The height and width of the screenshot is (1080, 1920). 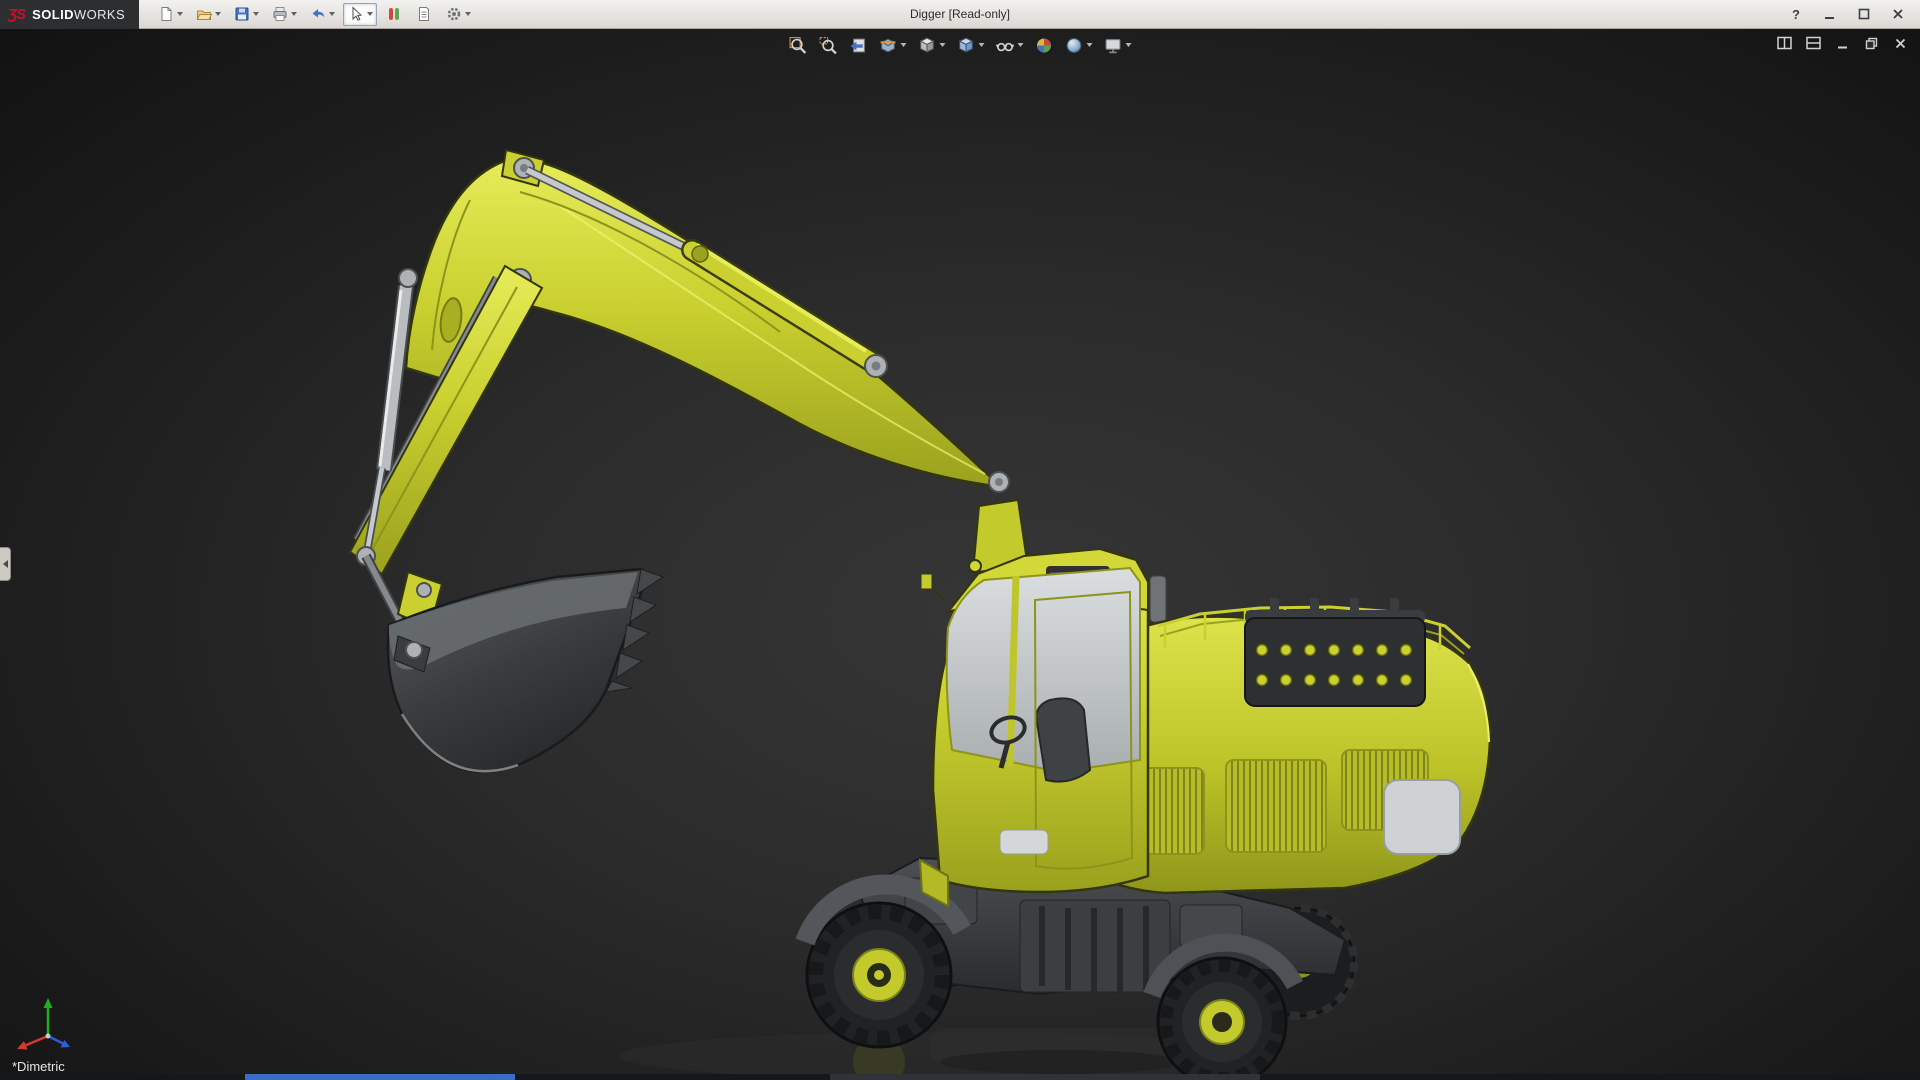 I want to click on view-settings-button, so click(x=1118, y=45).